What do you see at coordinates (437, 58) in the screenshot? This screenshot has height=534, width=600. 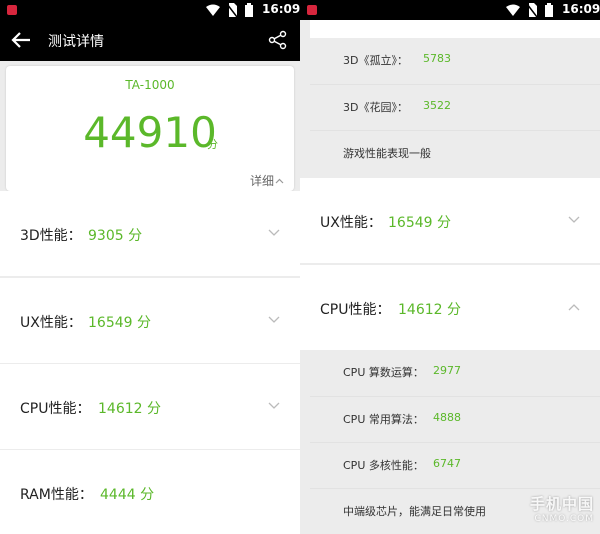 I see `sub-value: 5783` at bounding box center [437, 58].